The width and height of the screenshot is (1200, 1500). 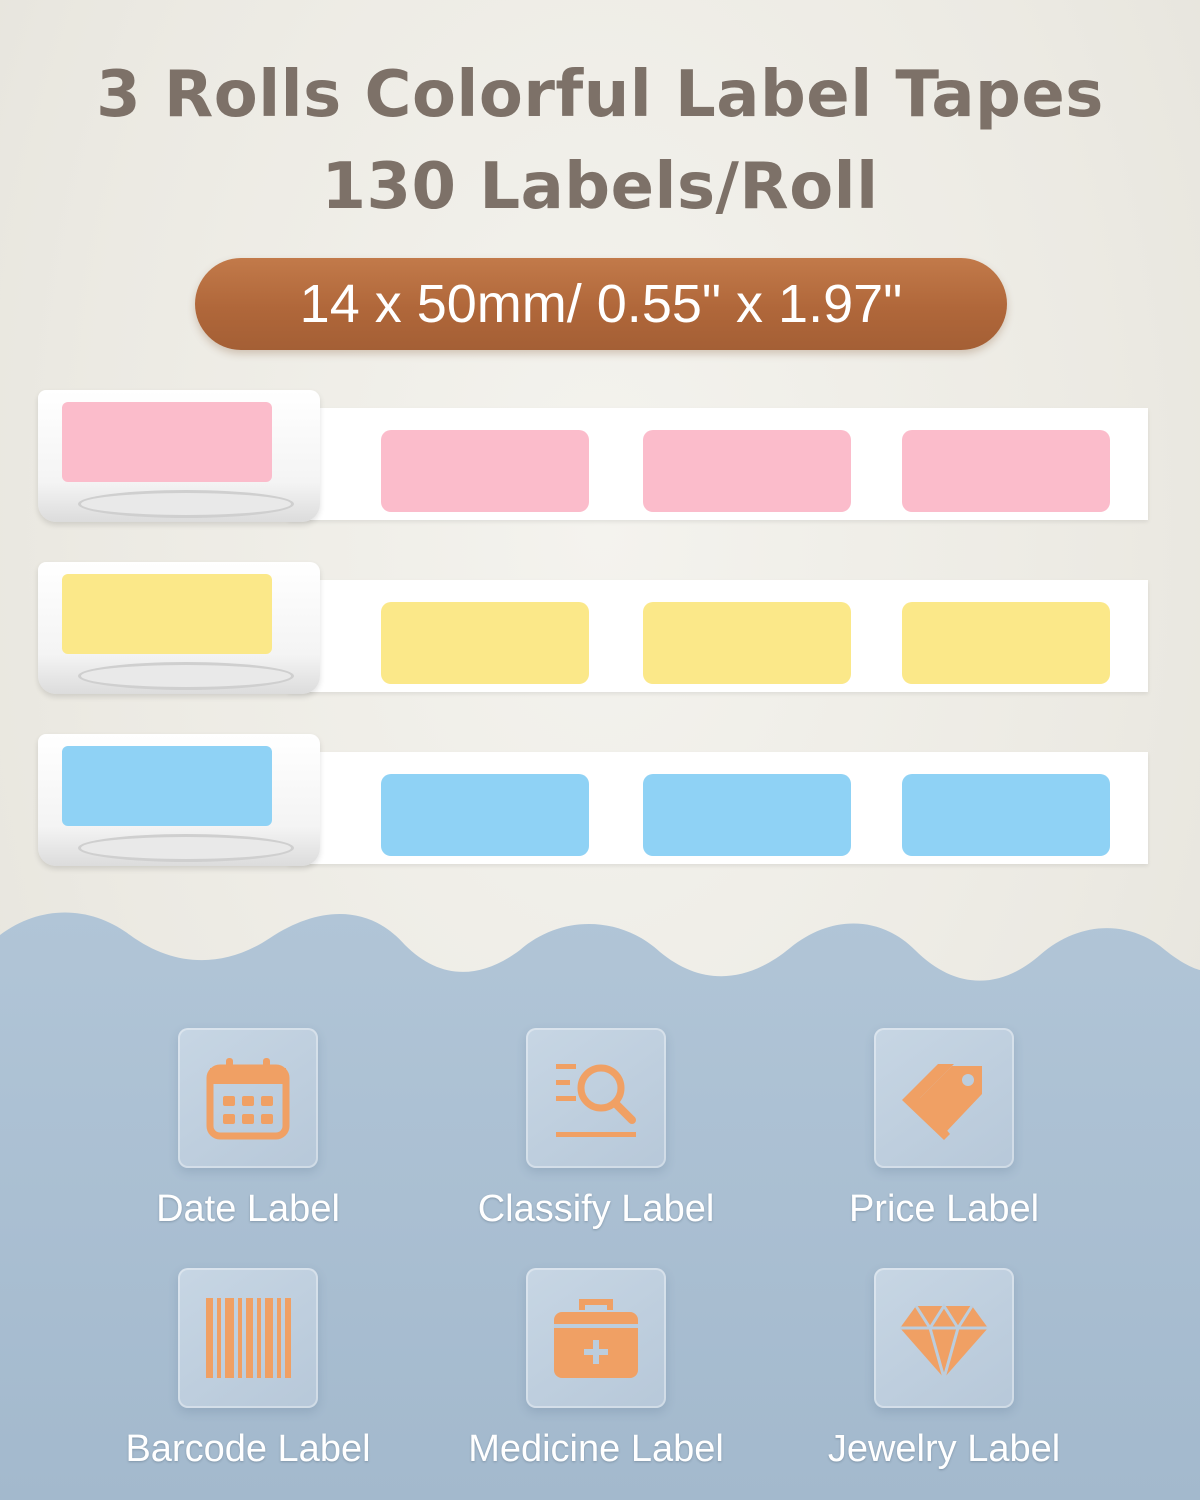 I want to click on use-caption: Date Label, so click(x=248, y=1209).